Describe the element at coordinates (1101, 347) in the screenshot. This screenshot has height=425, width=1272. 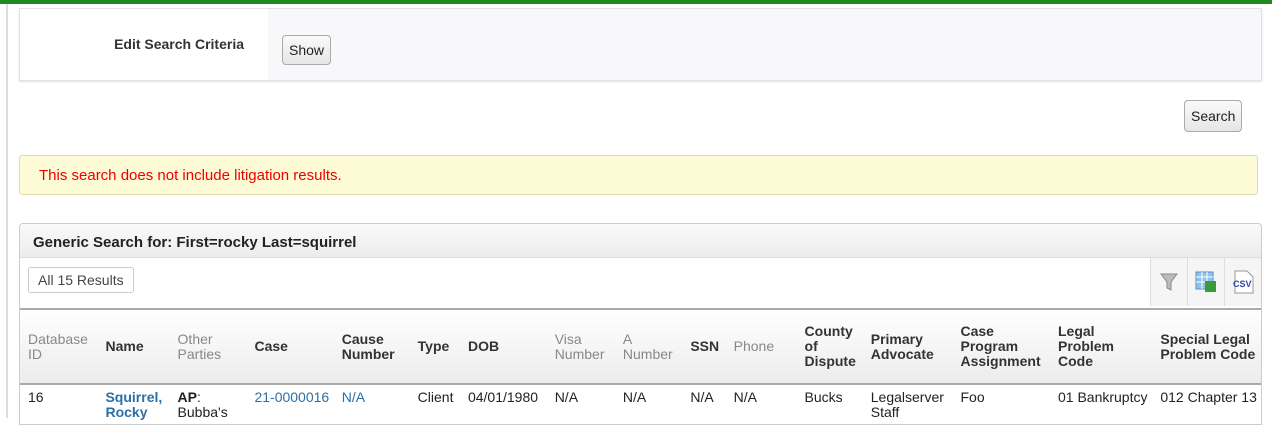
I see `col-legal-problem-code: Legal Problem Code` at that location.